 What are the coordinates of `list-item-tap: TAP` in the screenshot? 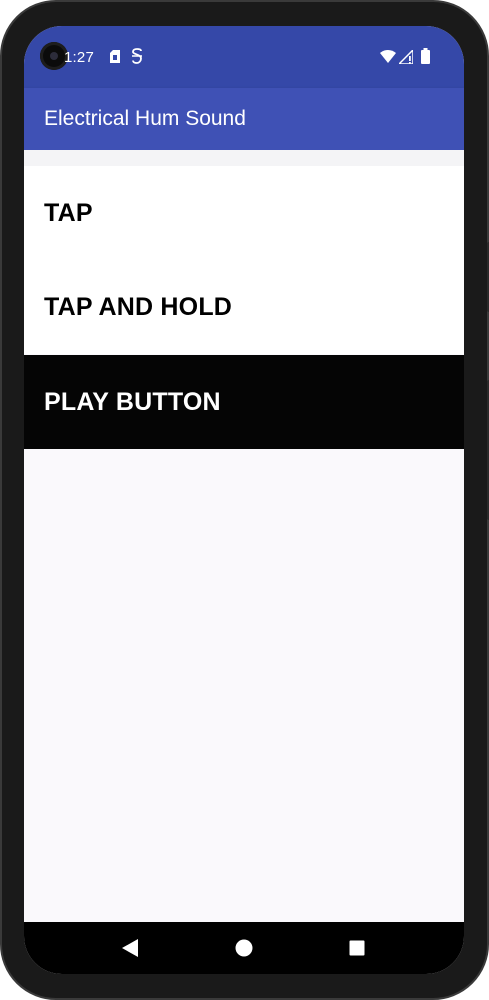 It's located at (244, 213).